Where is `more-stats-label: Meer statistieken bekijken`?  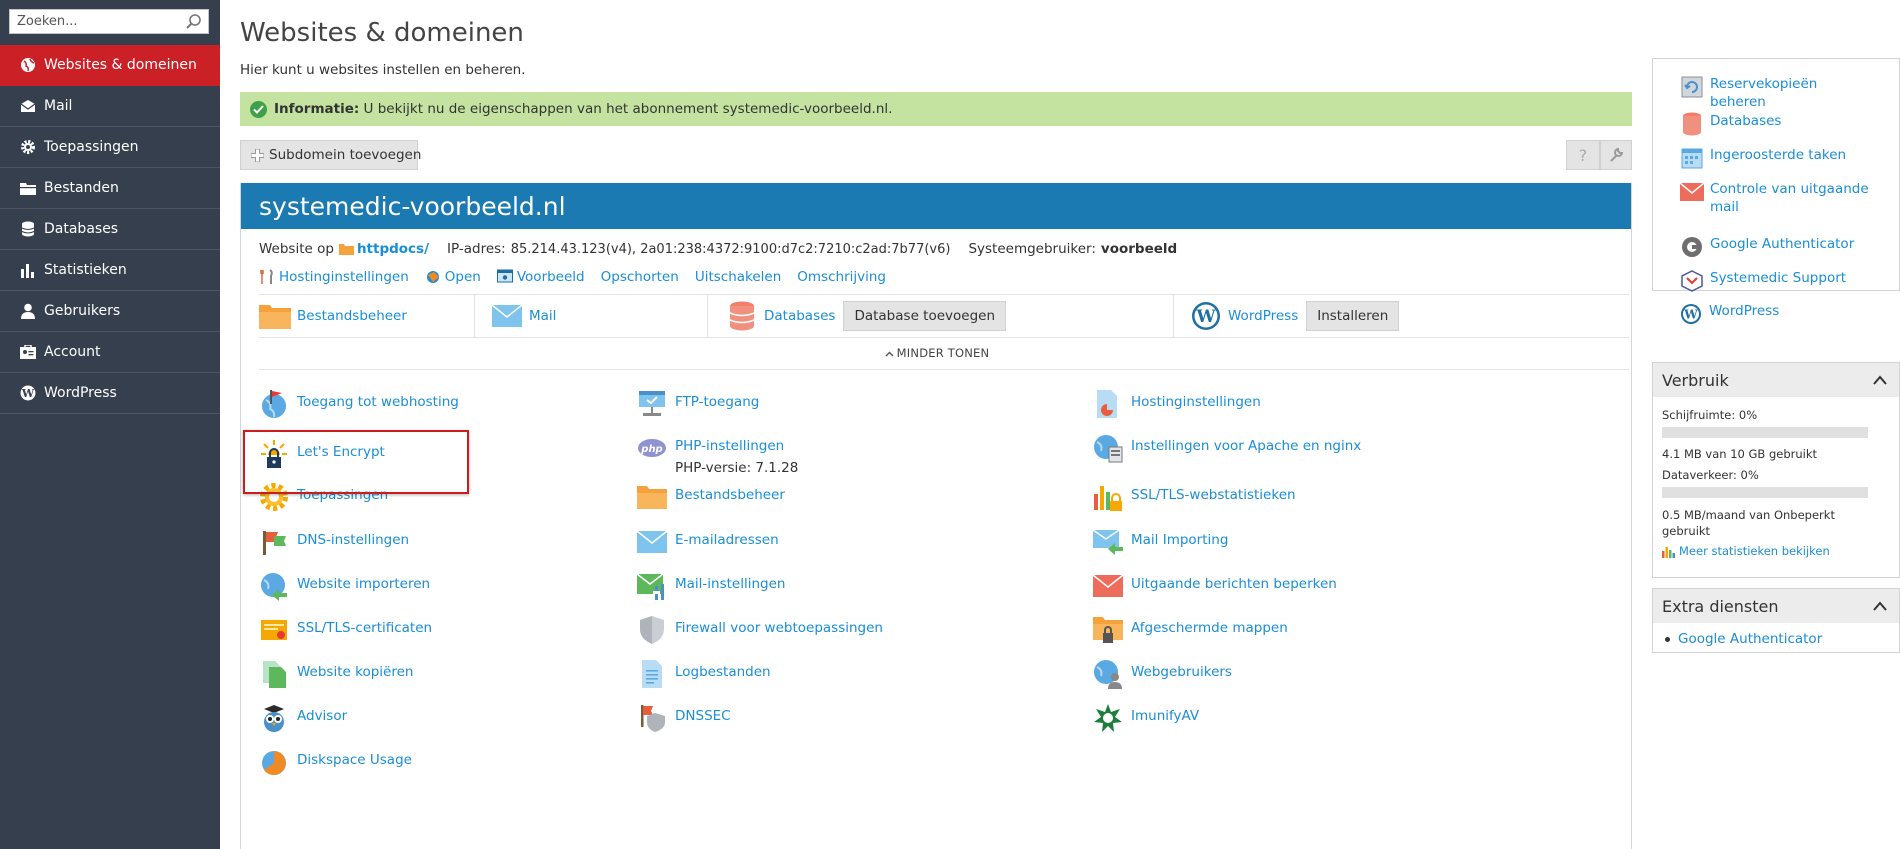 more-stats-label: Meer statistieken bekijken is located at coordinates (1754, 551).